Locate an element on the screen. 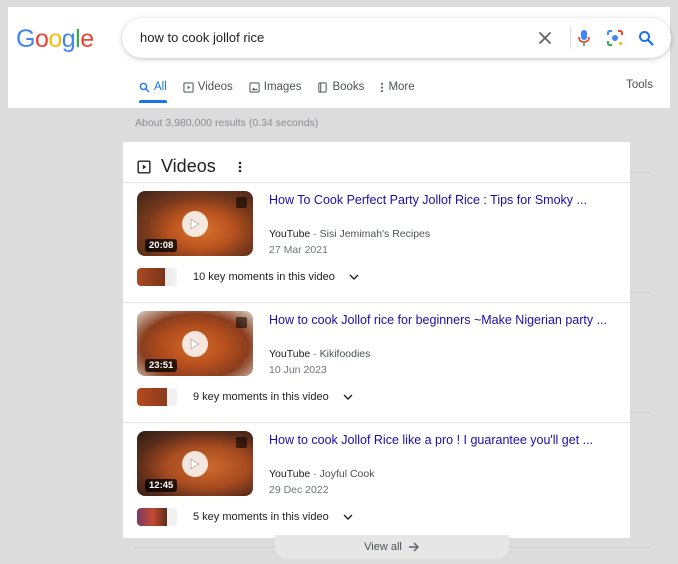  channel-name: Joyful Cook is located at coordinates (347, 474).